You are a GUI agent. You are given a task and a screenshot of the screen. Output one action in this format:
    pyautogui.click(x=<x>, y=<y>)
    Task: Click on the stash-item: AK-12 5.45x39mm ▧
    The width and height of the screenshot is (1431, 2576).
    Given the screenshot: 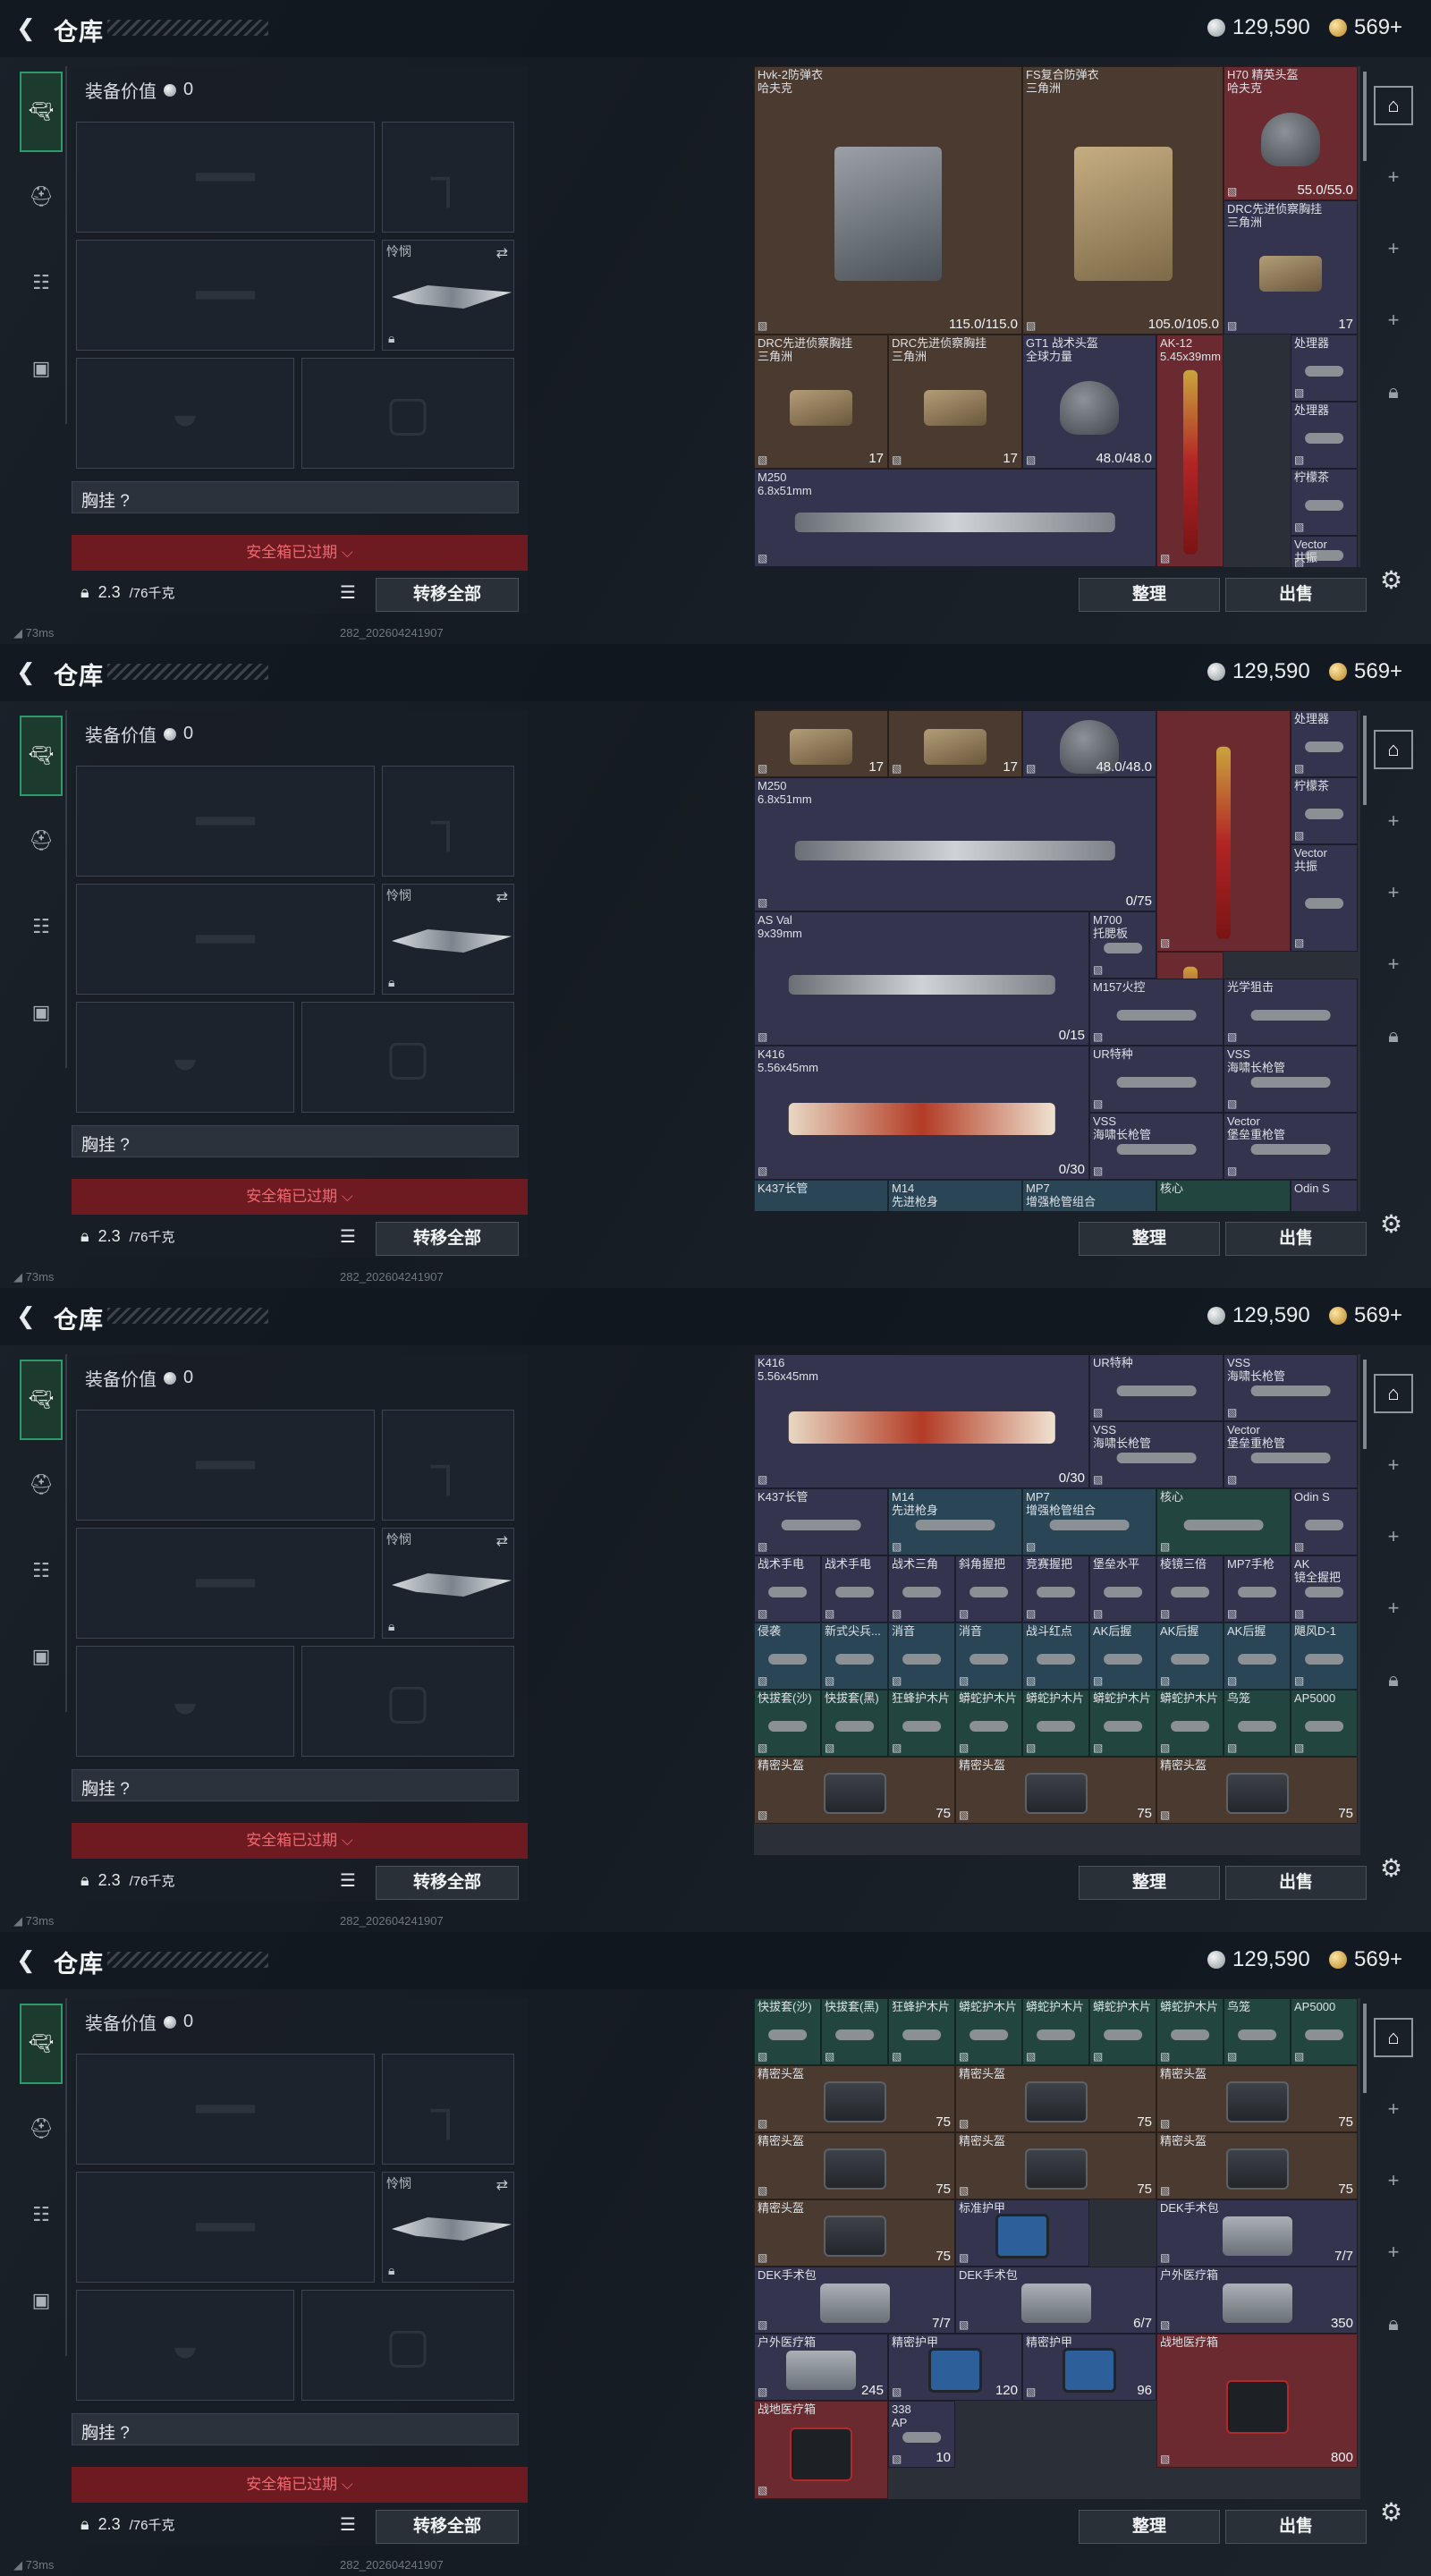 What is the action you would take?
    pyautogui.click(x=1190, y=451)
    